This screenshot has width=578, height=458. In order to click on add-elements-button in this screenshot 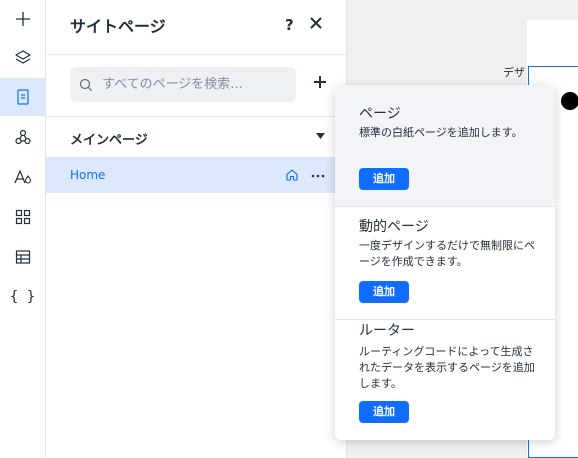, I will do `click(22, 19)`.